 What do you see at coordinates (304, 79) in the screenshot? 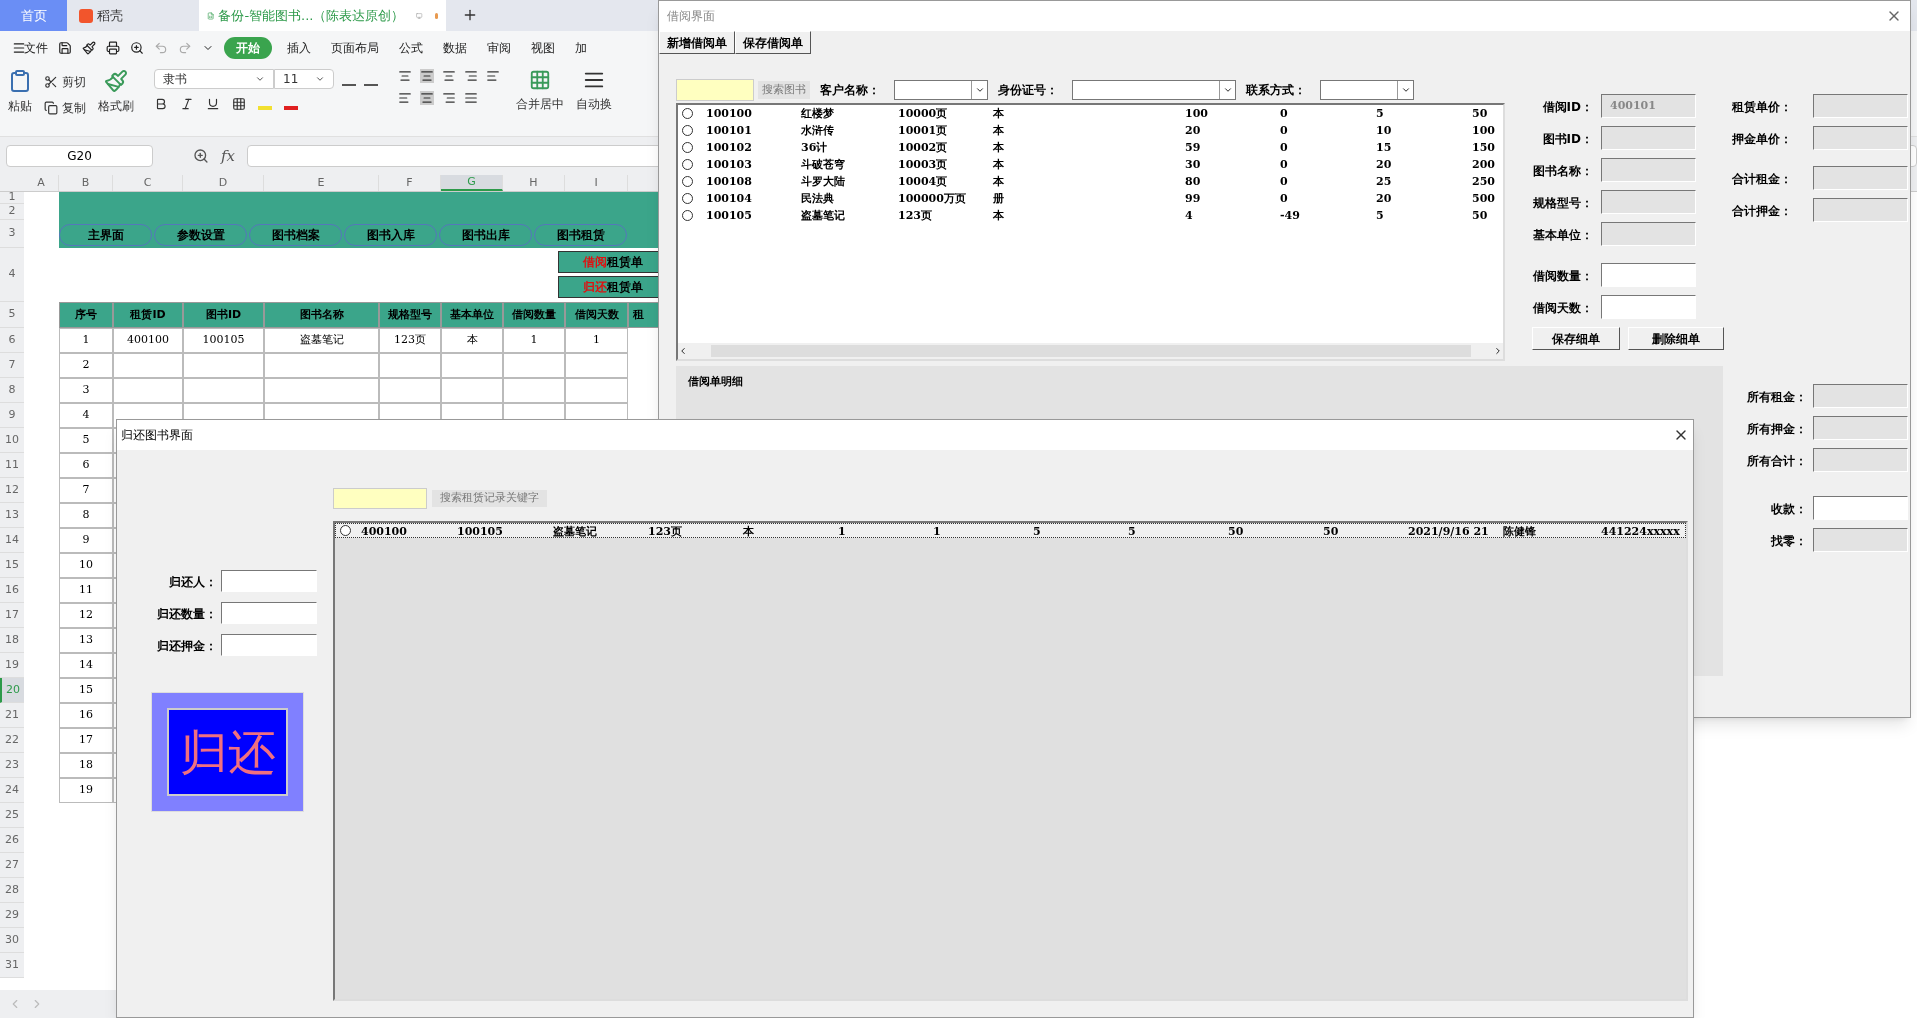
I see `font-size-dropdown: 11` at bounding box center [304, 79].